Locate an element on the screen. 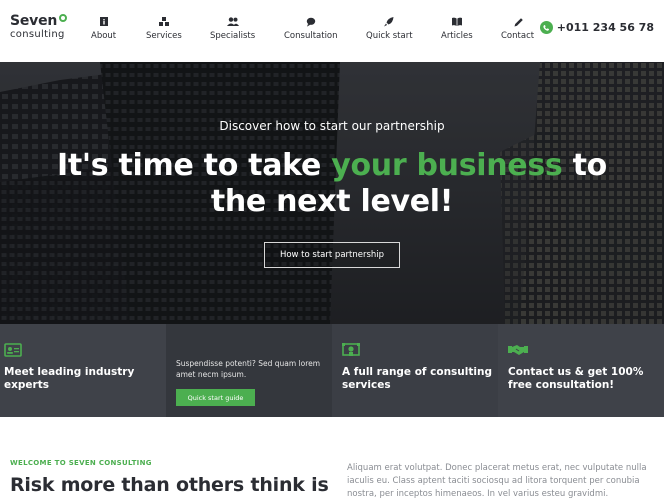  phone-contact: +011 234 56 78 is located at coordinates (596, 27).